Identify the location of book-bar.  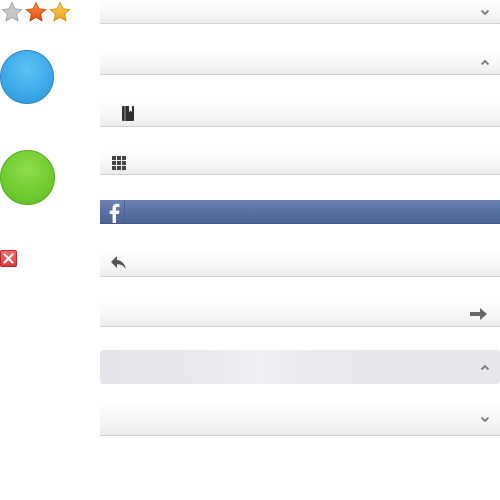
(300, 113).